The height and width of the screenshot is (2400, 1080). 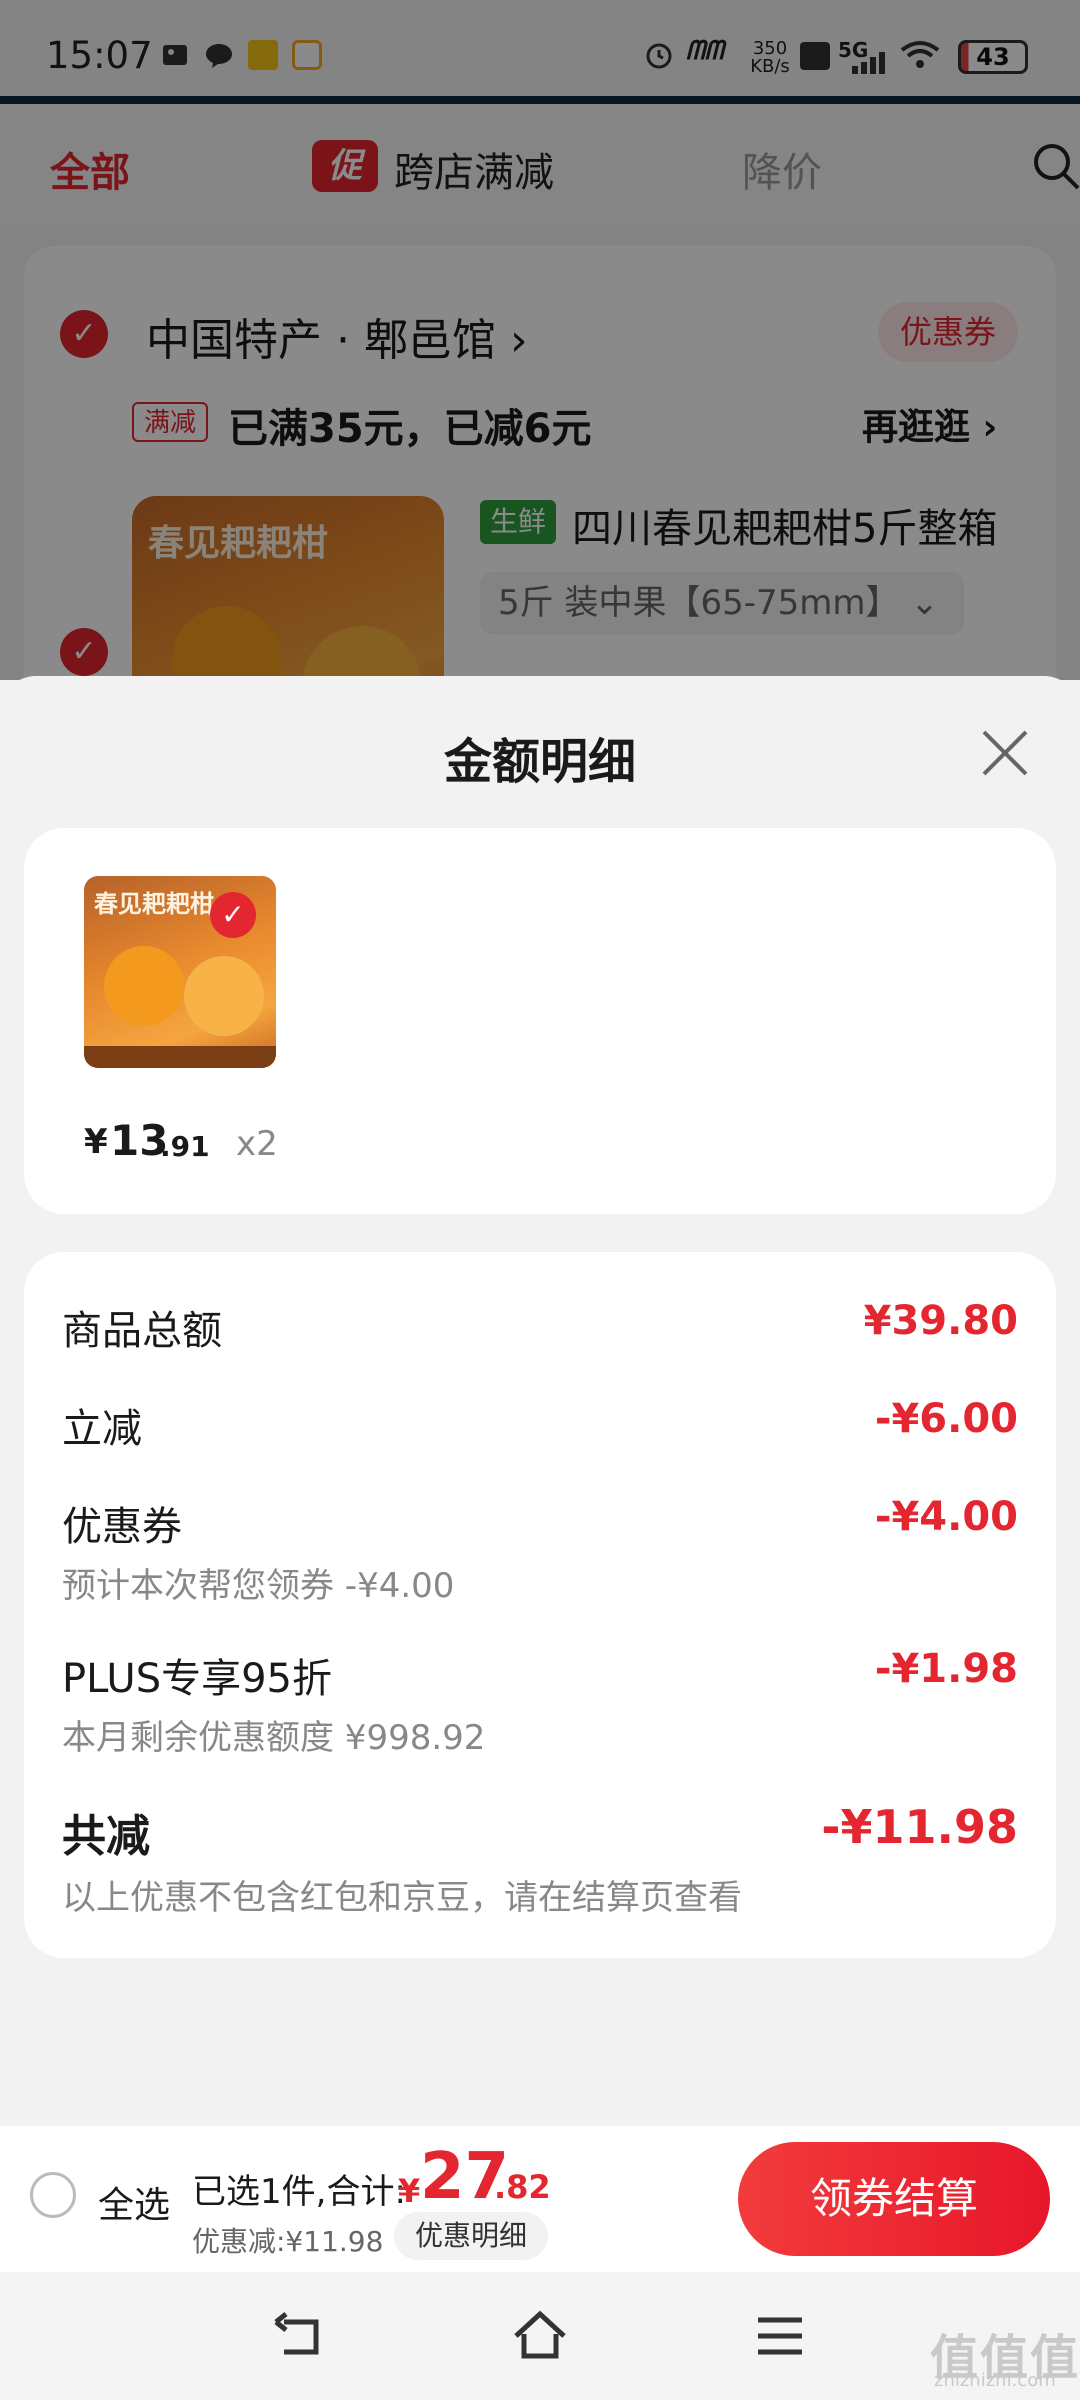 What do you see at coordinates (134, 2202) in the screenshot?
I see `select-all-label: 全选` at bounding box center [134, 2202].